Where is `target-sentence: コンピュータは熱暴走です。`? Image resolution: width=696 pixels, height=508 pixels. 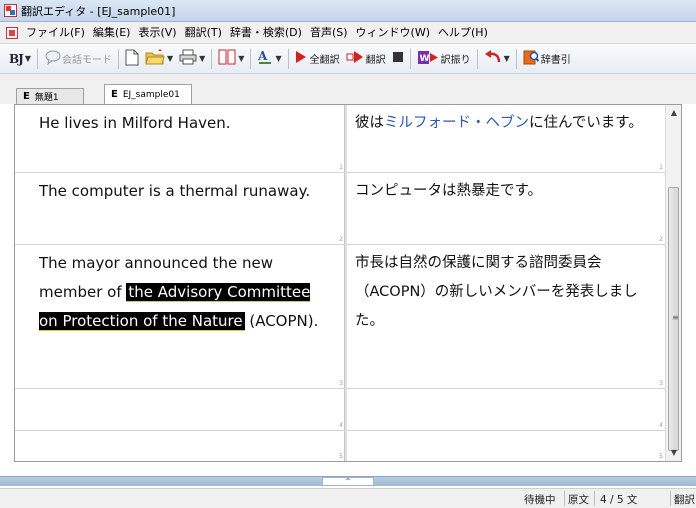
target-sentence: コンピュータは熱暴走です。 is located at coordinates (506, 191).